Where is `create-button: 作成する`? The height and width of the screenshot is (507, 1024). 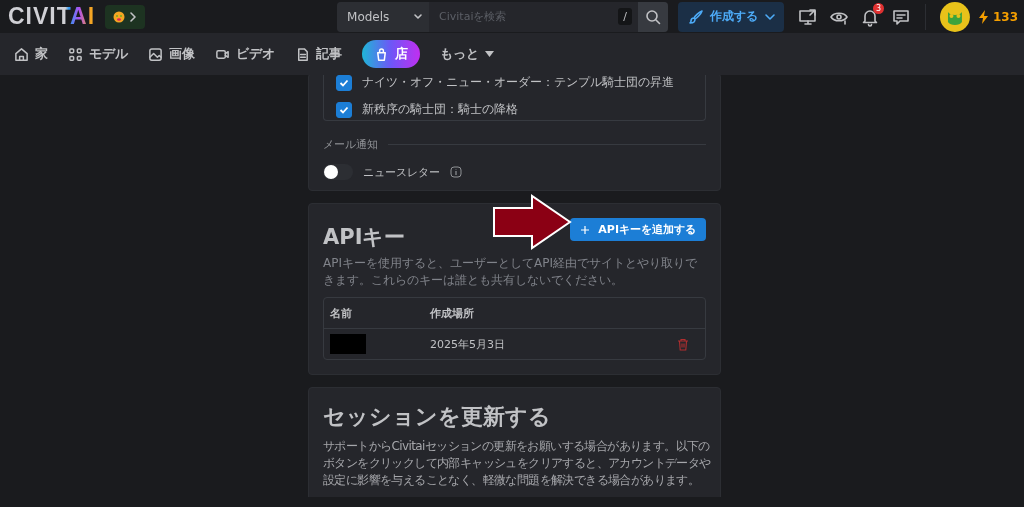
create-button: 作成する is located at coordinates (731, 16).